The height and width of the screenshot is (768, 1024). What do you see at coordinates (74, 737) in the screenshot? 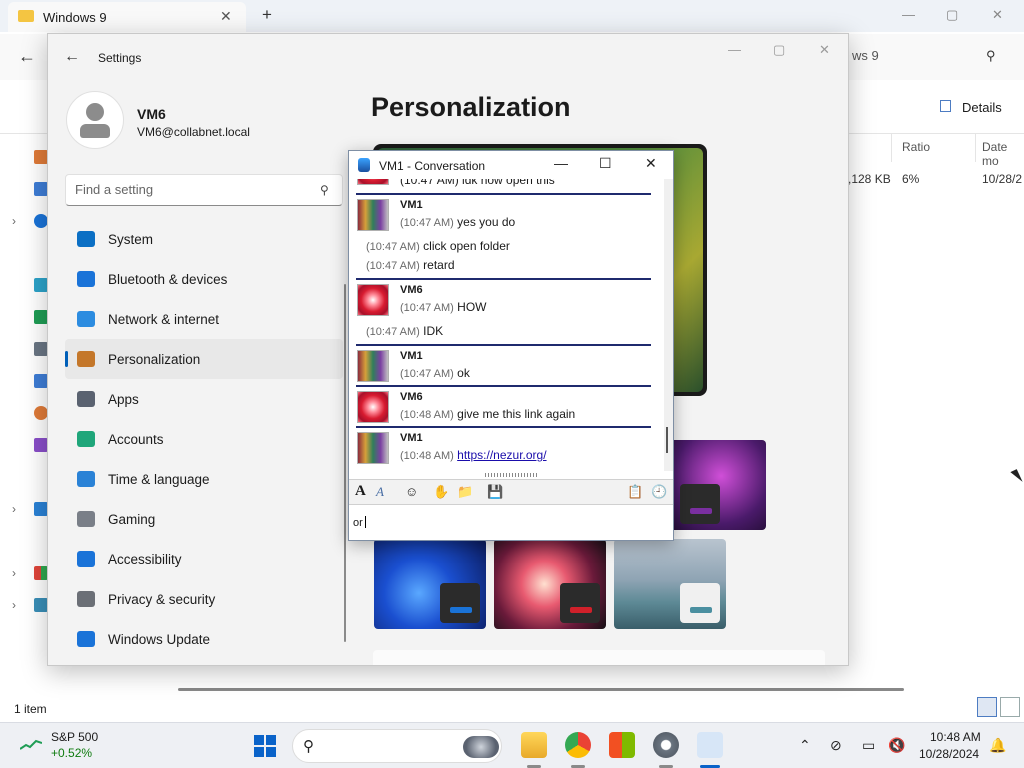
I see `stock-name: S&P 500` at bounding box center [74, 737].